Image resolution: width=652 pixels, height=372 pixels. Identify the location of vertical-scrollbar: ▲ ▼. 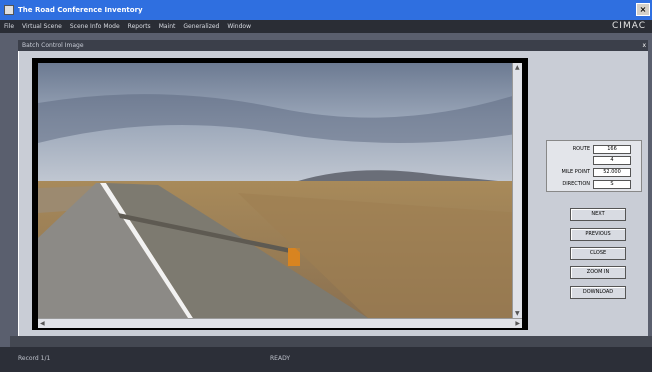
(517, 190).